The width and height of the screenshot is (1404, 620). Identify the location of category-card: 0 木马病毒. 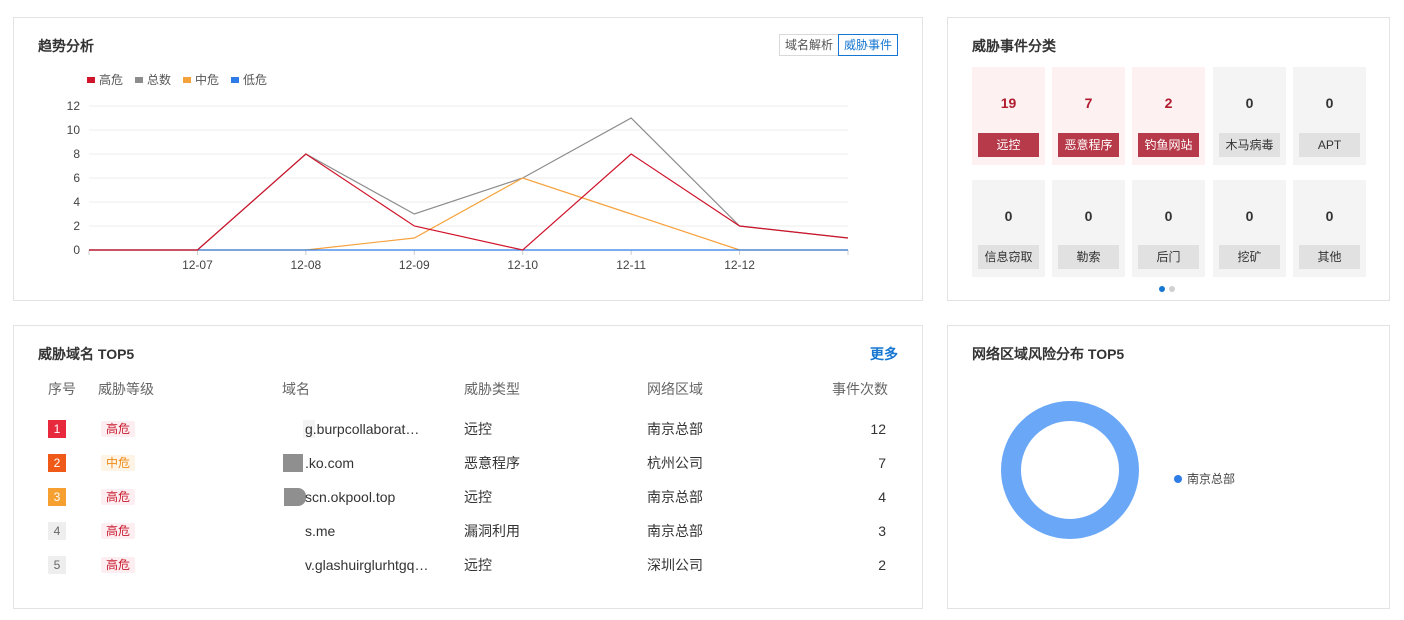
(1249, 116).